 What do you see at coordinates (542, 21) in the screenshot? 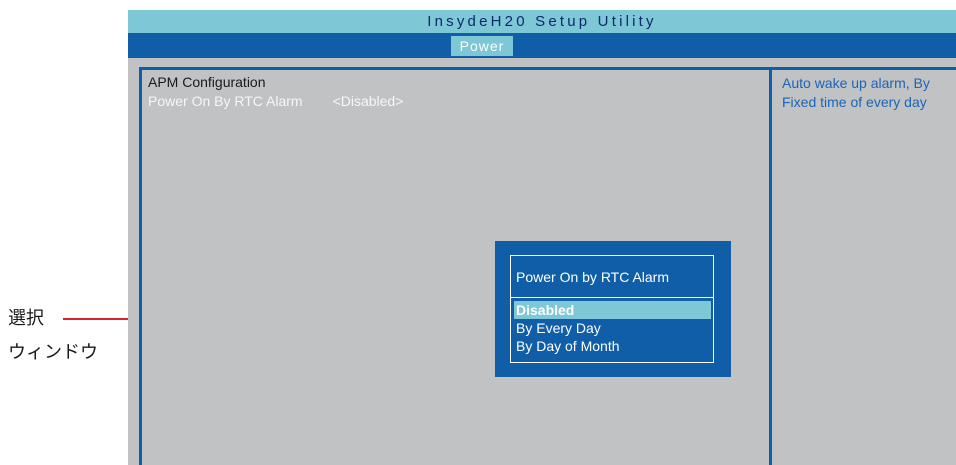
I see `bios-title: InsydeH20 Setup Utility` at bounding box center [542, 21].